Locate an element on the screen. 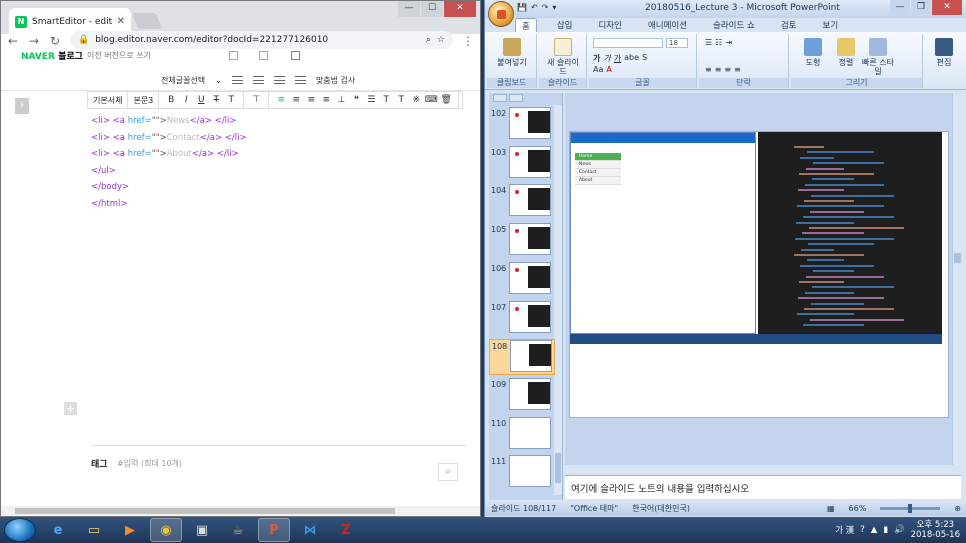  quote-icon: ❝ is located at coordinates (356, 100).